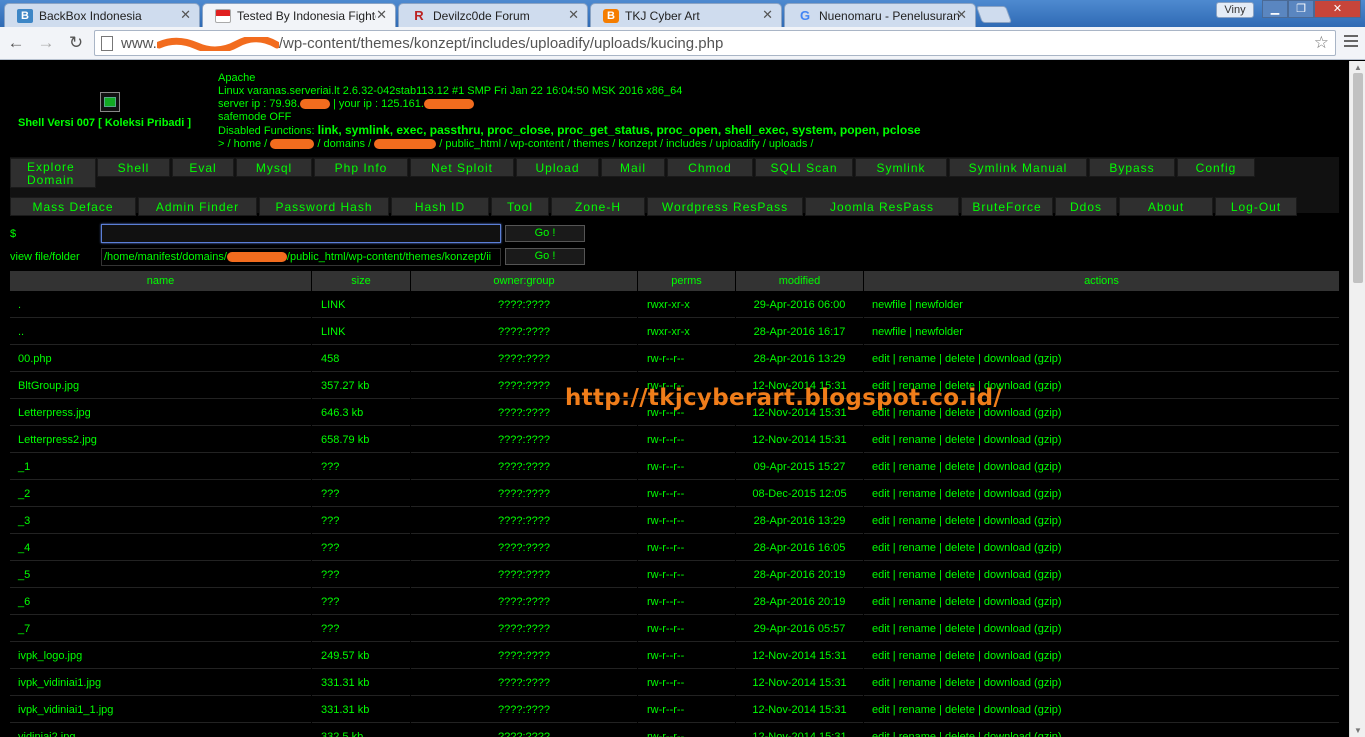  What do you see at coordinates (324, 206) in the screenshot?
I see `menu-password-hash: Password Hash` at bounding box center [324, 206].